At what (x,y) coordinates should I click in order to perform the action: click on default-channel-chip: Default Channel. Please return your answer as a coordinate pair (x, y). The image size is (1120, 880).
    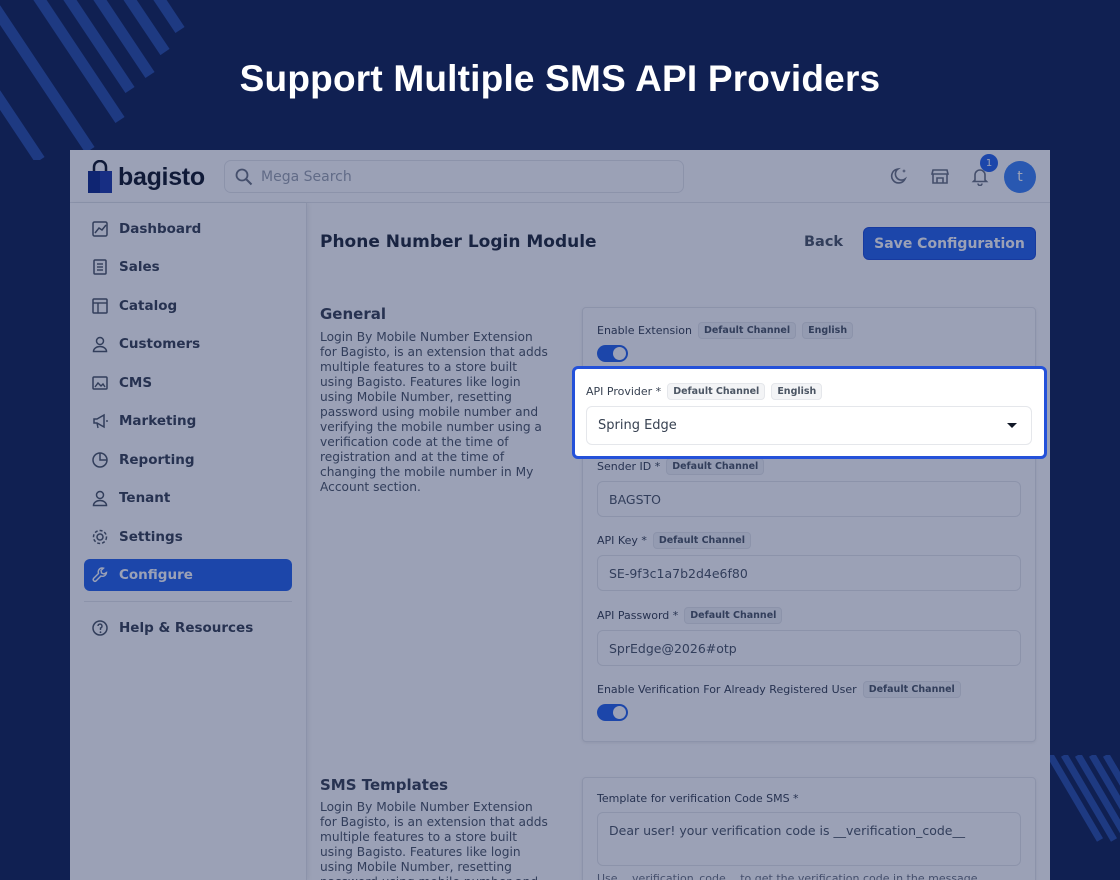
    Looking at the image, I should click on (716, 391).